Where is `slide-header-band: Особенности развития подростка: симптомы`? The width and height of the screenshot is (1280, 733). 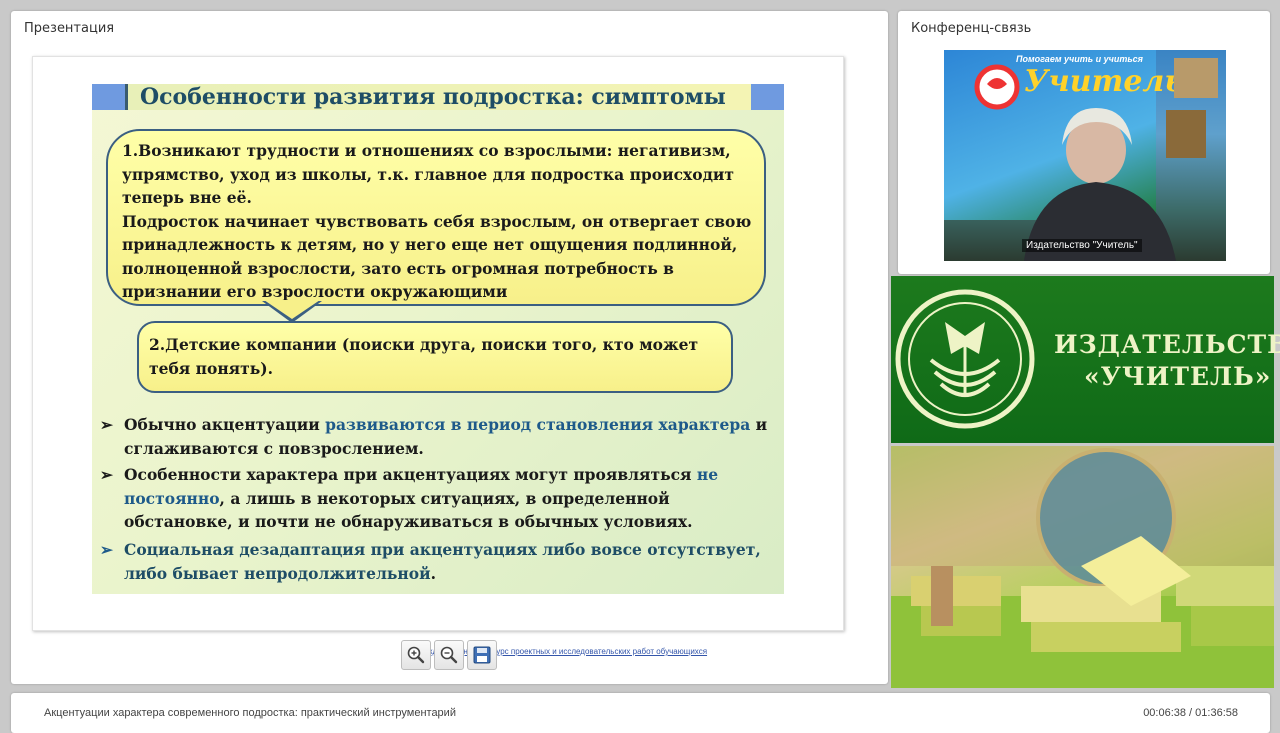 slide-header-band: Особенности развития подростка: симптомы is located at coordinates (438, 97).